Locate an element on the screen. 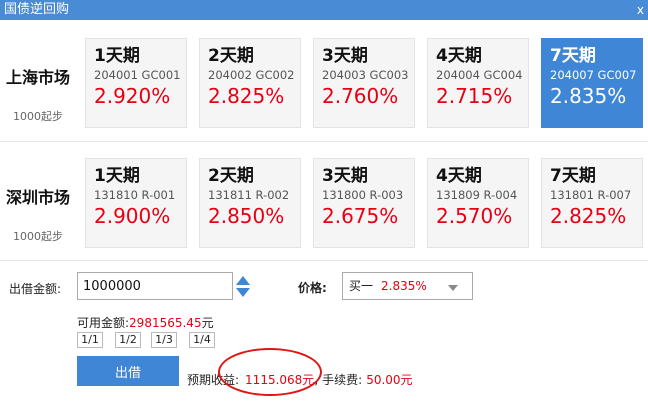  product-rate: 2.675% is located at coordinates (360, 216).